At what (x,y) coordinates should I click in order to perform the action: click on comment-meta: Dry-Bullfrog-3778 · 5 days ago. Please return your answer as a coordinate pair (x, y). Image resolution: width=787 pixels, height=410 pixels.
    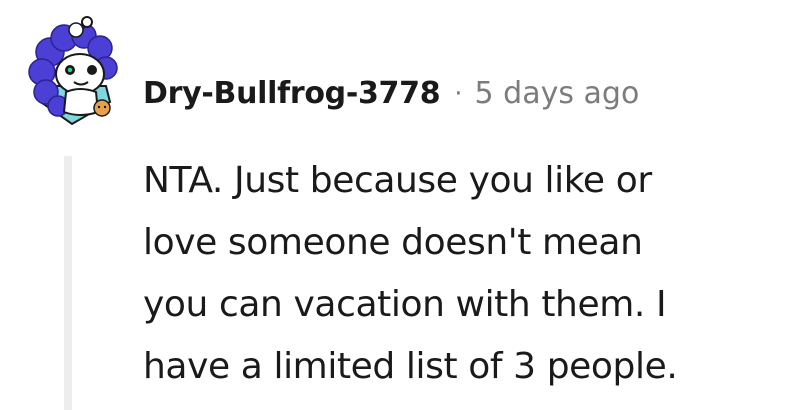
    Looking at the image, I should click on (391, 94).